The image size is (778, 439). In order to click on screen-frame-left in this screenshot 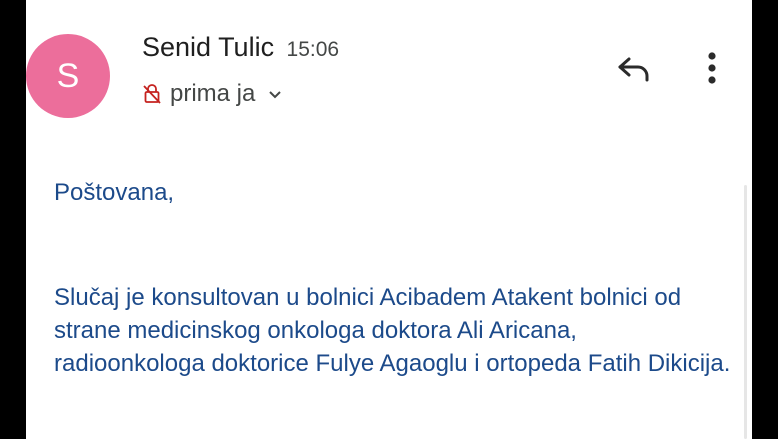, I will do `click(13, 219)`.